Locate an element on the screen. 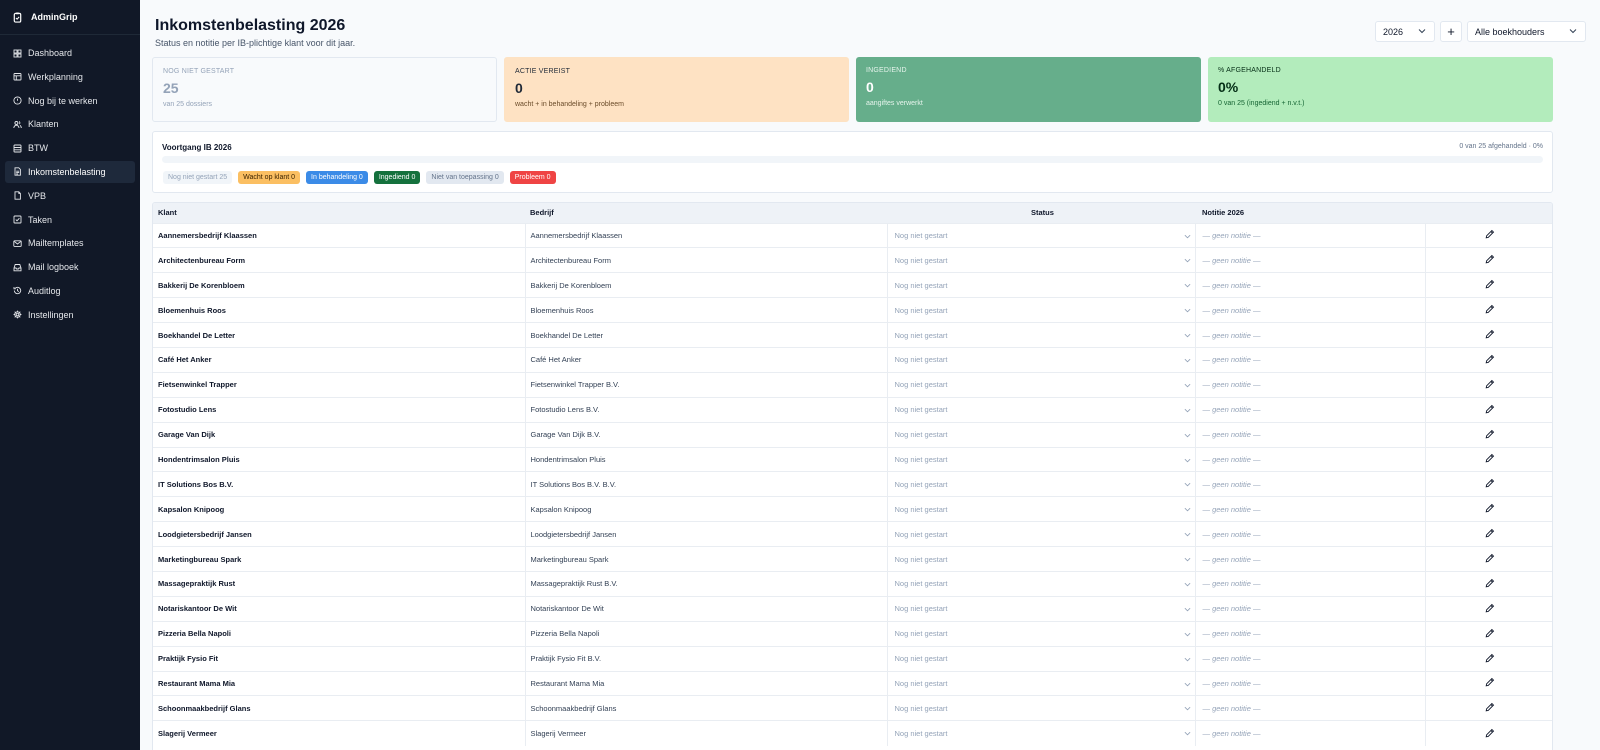 Image resolution: width=1600 pixels, height=750 pixels. add-year-button: + is located at coordinates (1451, 31).